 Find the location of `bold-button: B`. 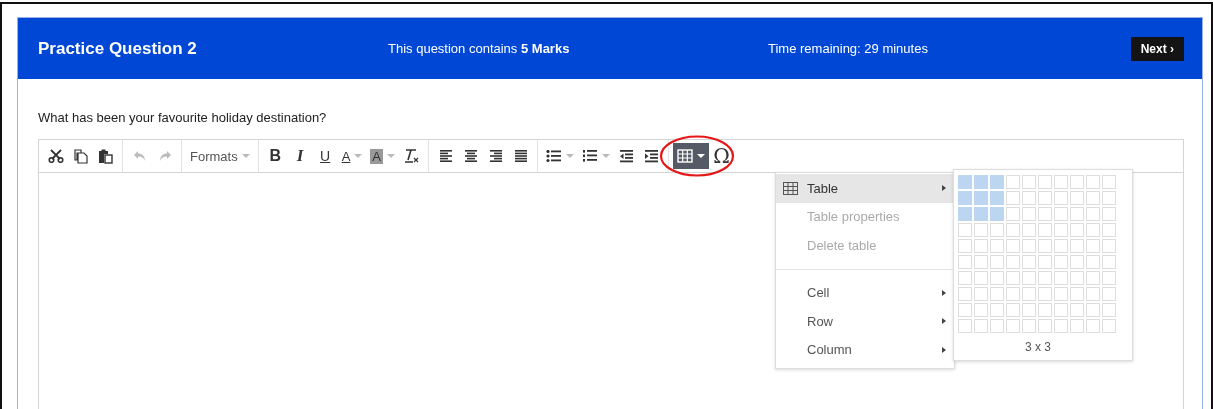

bold-button: B is located at coordinates (275, 156).